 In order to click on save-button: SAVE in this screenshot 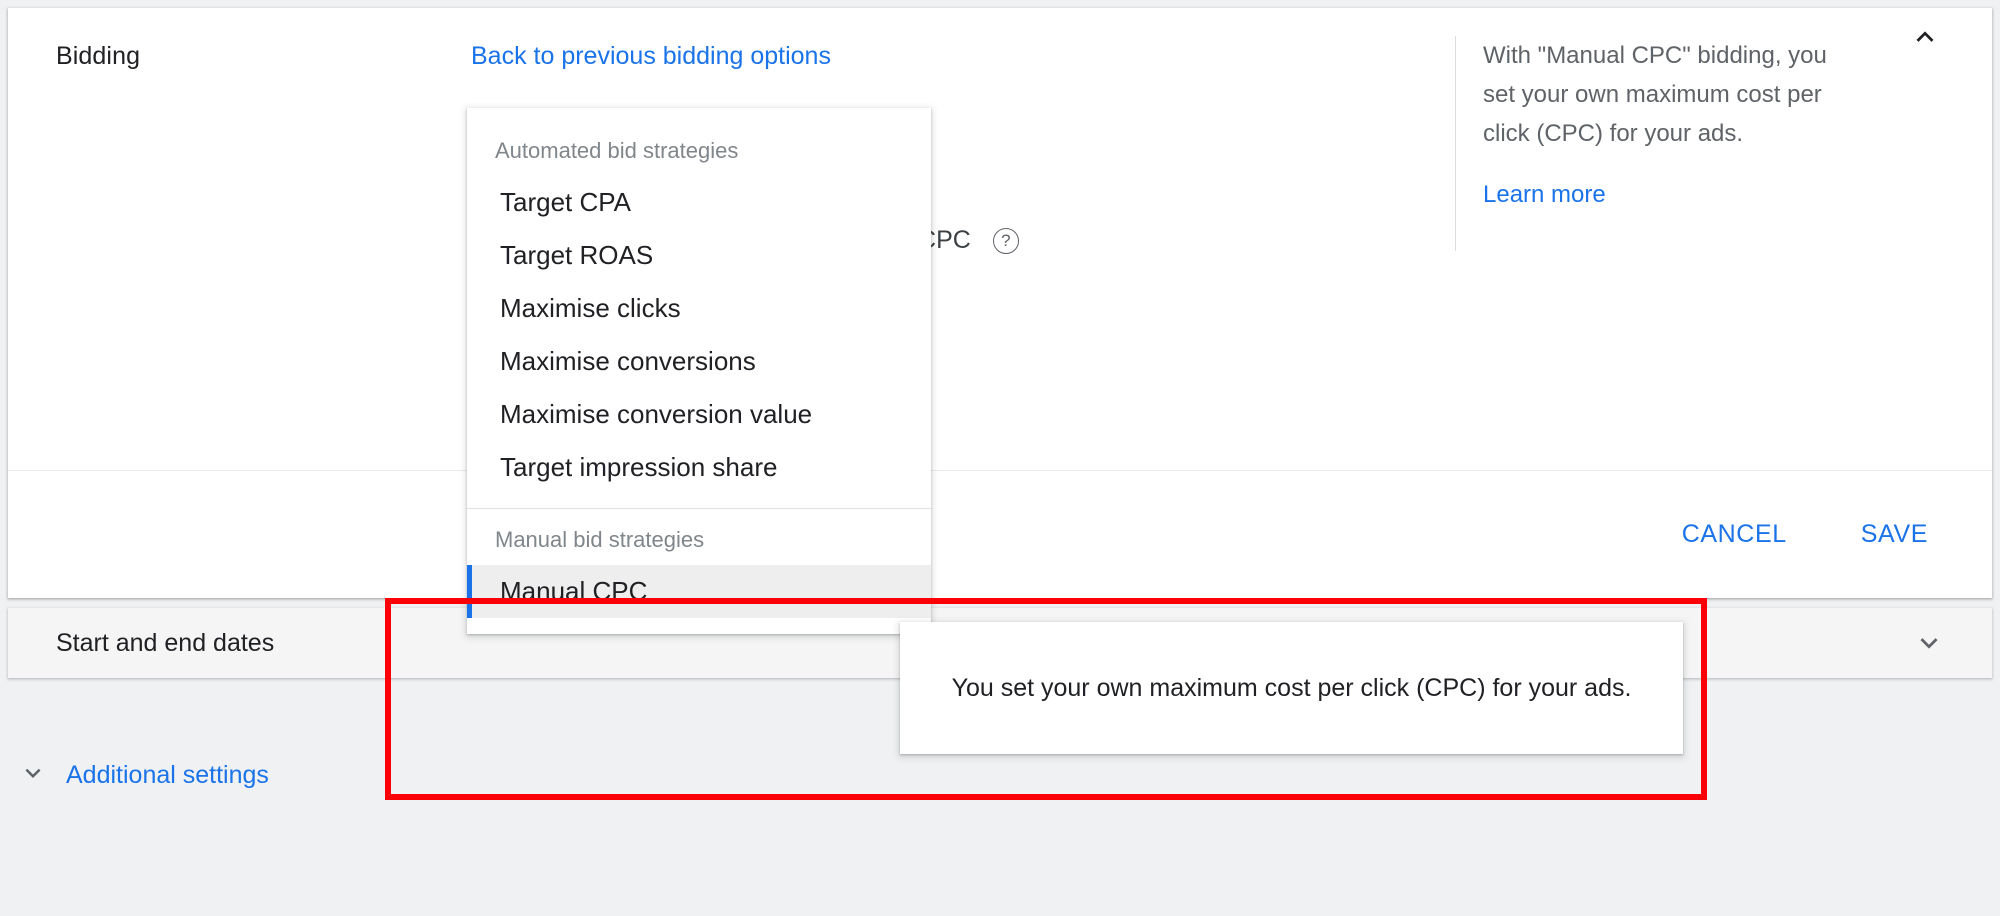, I will do `click(1894, 534)`.